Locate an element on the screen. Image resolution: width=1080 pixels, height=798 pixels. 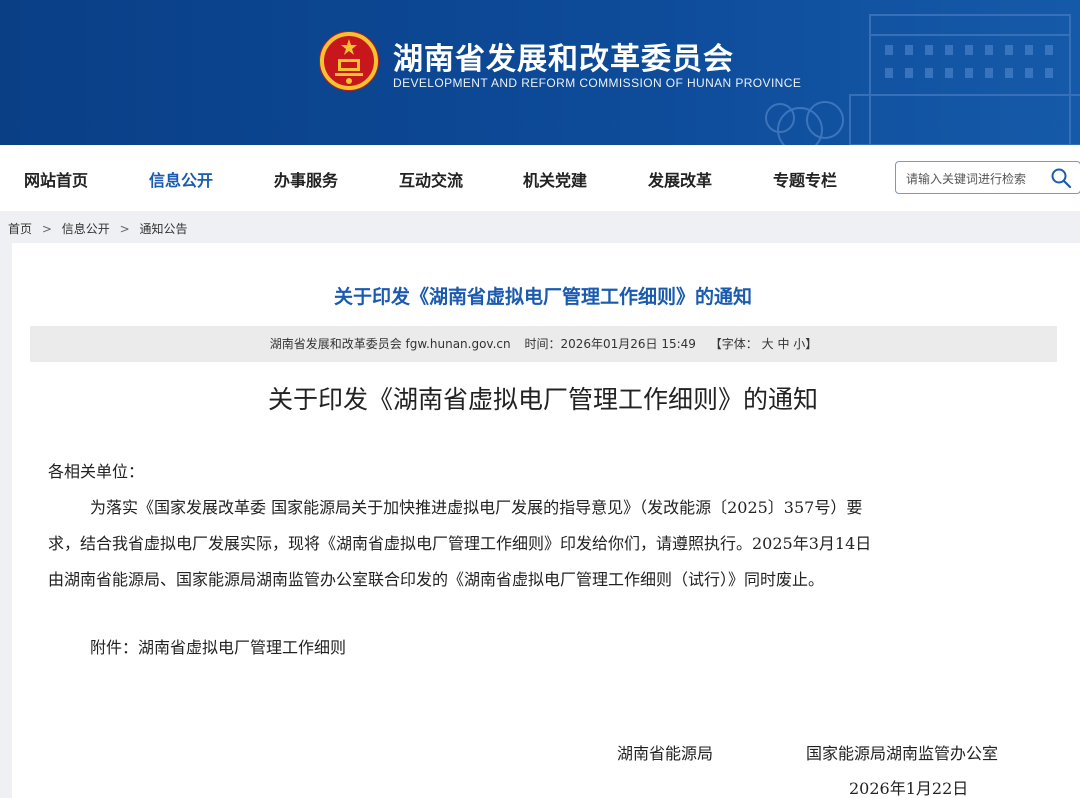
government-building-illustration is located at coordinates (922, 79).